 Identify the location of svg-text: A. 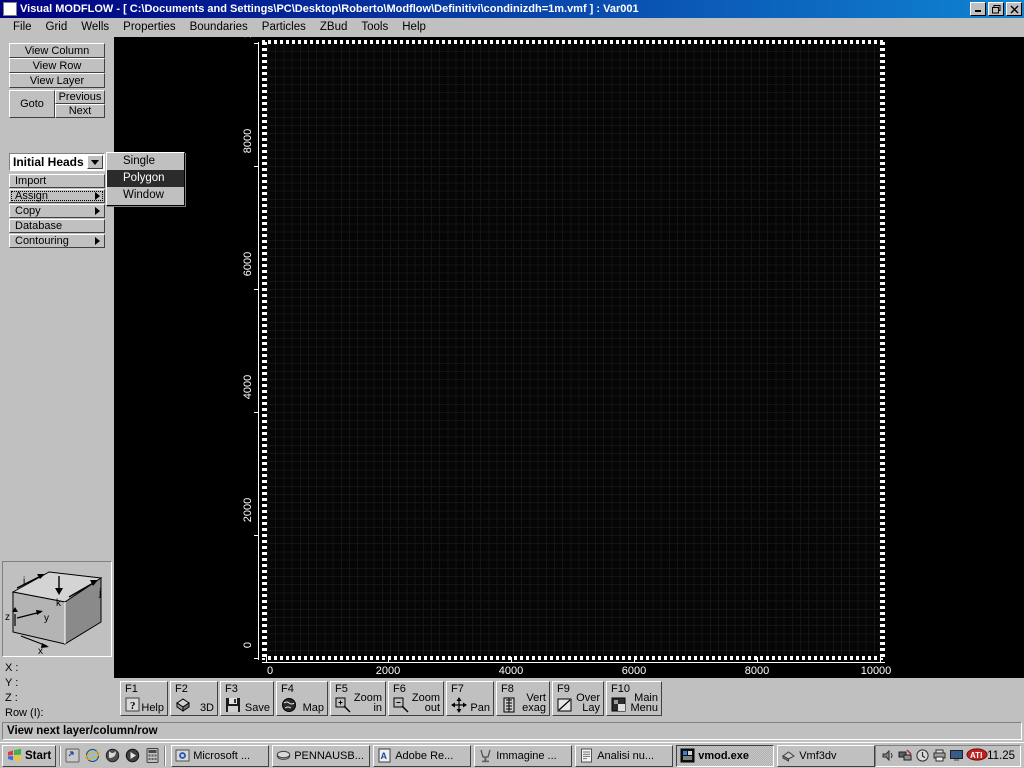
(384, 756).